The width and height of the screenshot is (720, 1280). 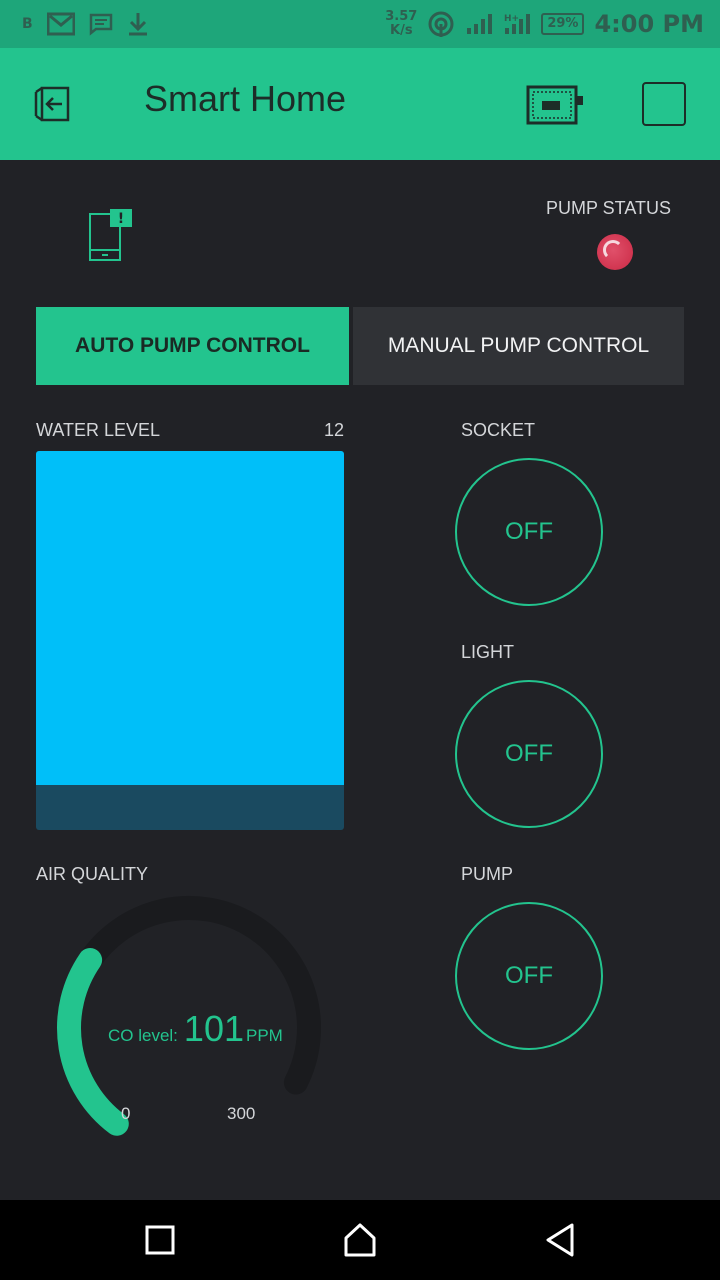 I want to click on status-bar: B 3.57 K/s H+ 29% 4:00 PM, so click(x=360, y=24).